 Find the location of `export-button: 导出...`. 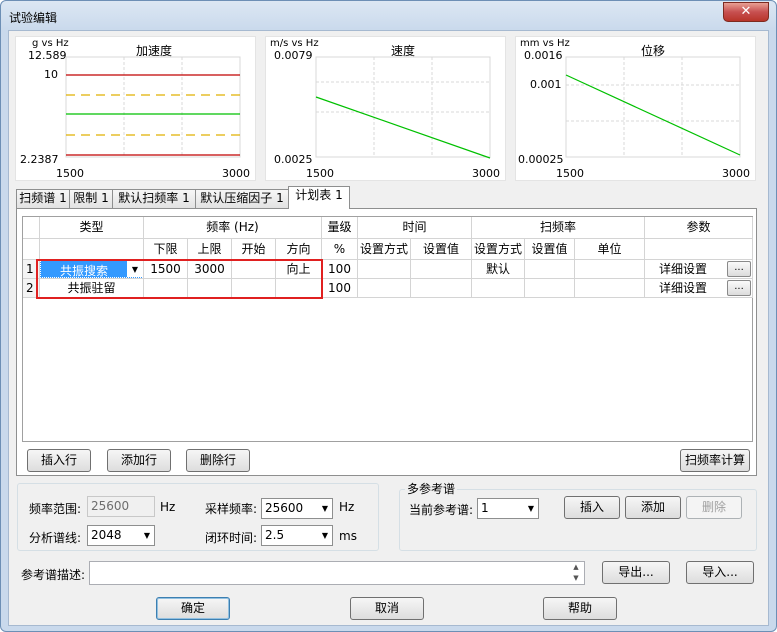

export-button: 导出... is located at coordinates (636, 572).